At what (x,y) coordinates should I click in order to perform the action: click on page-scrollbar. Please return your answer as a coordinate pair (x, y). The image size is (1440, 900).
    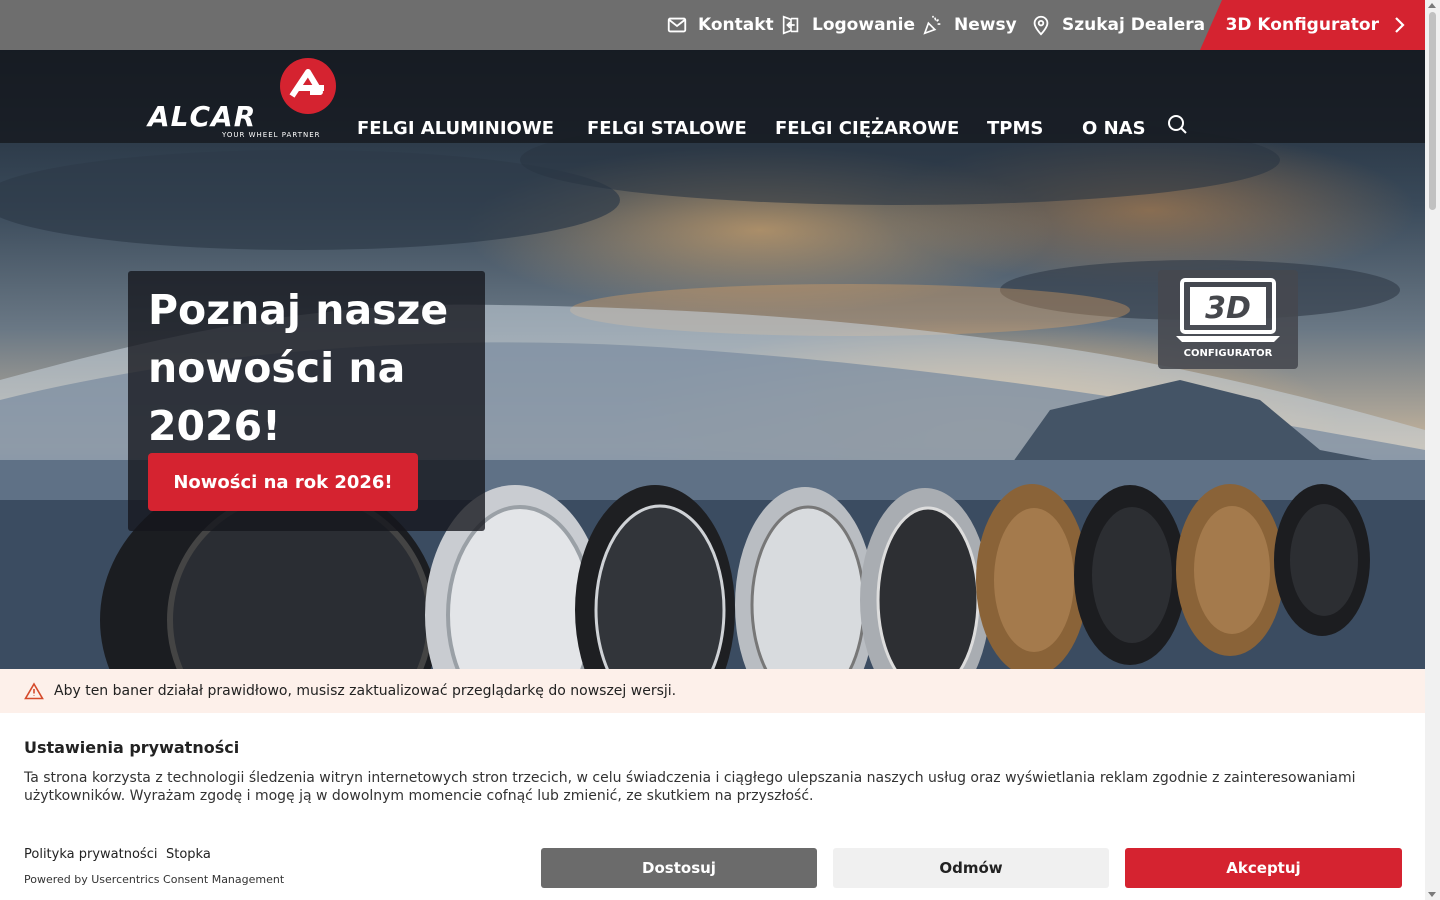
    Looking at the image, I should click on (1432, 450).